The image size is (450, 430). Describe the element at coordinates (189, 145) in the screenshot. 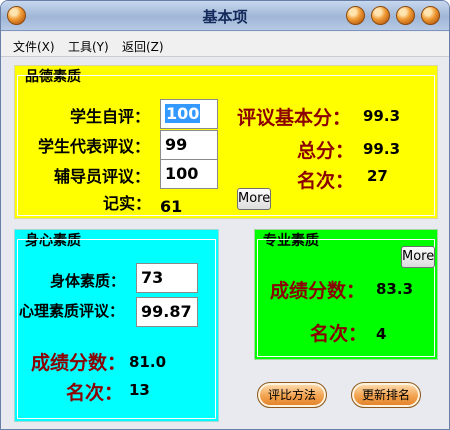

I see `rep-eval-input: 99` at that location.